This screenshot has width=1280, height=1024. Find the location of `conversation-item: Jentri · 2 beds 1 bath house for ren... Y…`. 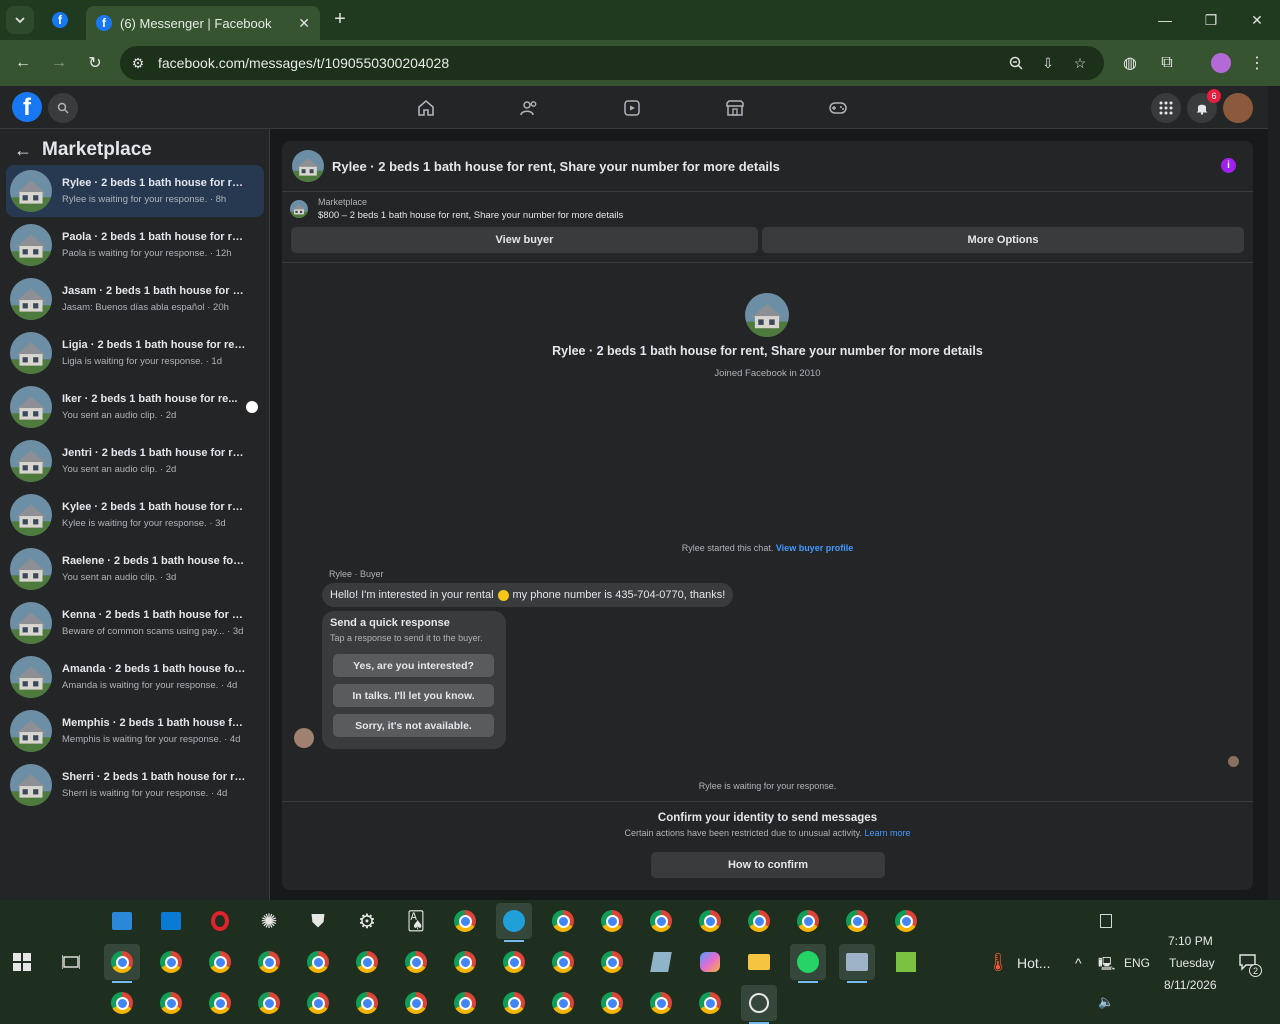

conversation-item: Jentri · 2 beds 1 bath house for ren... Y… is located at coordinates (135, 461).